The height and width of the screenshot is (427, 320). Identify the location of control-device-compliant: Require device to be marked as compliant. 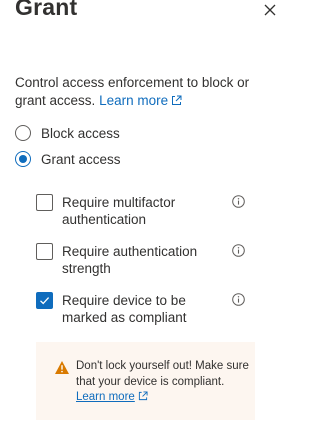
(146, 309).